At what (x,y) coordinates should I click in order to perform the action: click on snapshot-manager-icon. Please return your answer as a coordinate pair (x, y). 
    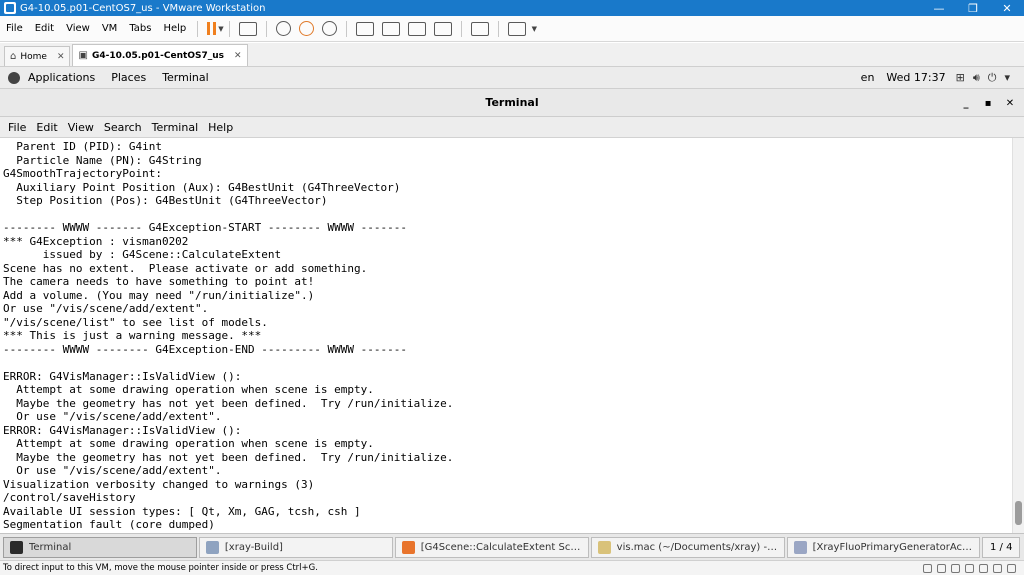
    Looking at the image, I should click on (329, 28).